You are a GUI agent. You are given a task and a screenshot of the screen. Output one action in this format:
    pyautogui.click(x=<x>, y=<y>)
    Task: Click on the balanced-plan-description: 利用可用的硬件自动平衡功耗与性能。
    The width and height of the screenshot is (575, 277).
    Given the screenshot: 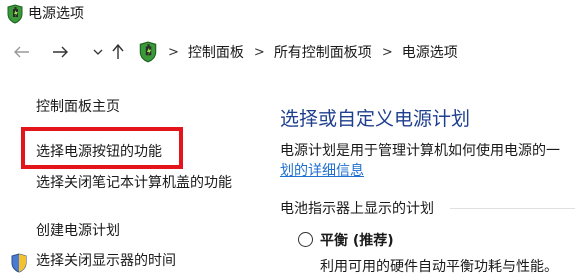 What is the action you would take?
    pyautogui.click(x=439, y=267)
    